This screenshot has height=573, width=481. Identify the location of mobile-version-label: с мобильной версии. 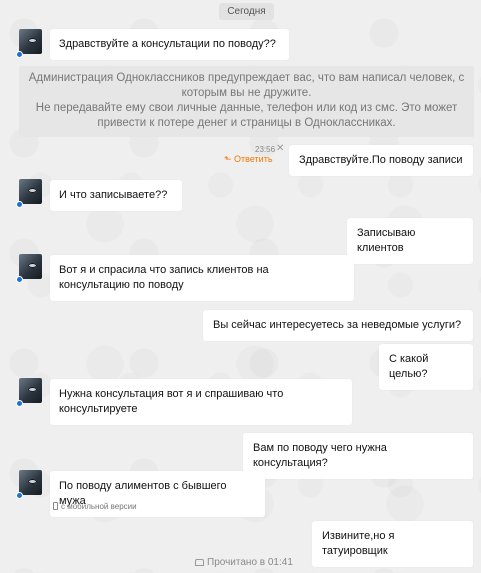
(99, 506).